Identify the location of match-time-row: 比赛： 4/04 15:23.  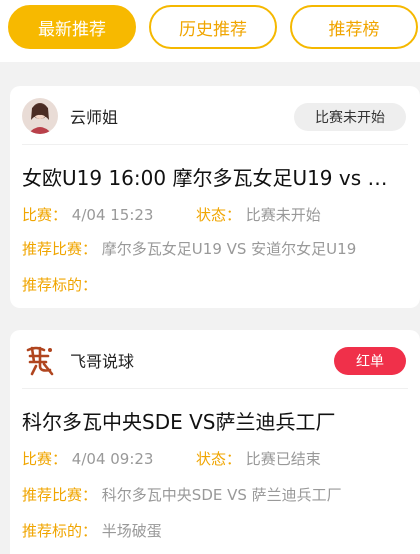
(87, 214).